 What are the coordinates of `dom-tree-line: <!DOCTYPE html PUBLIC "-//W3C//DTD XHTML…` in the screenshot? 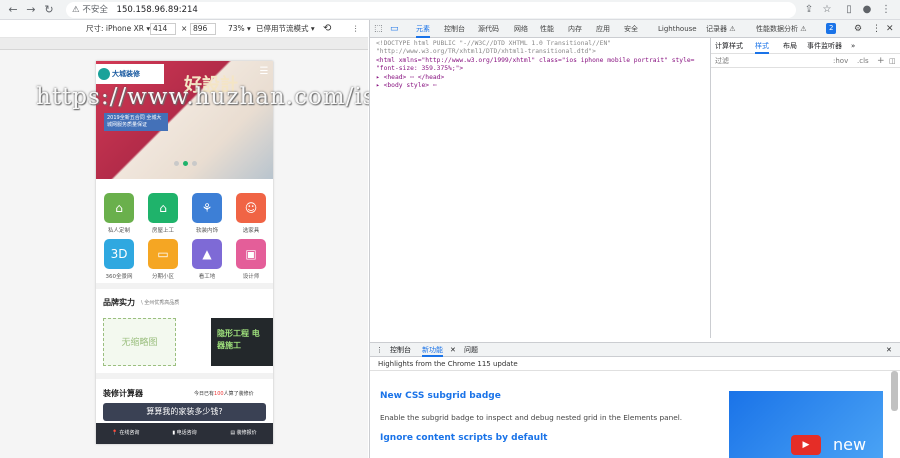 It's located at (540, 44).